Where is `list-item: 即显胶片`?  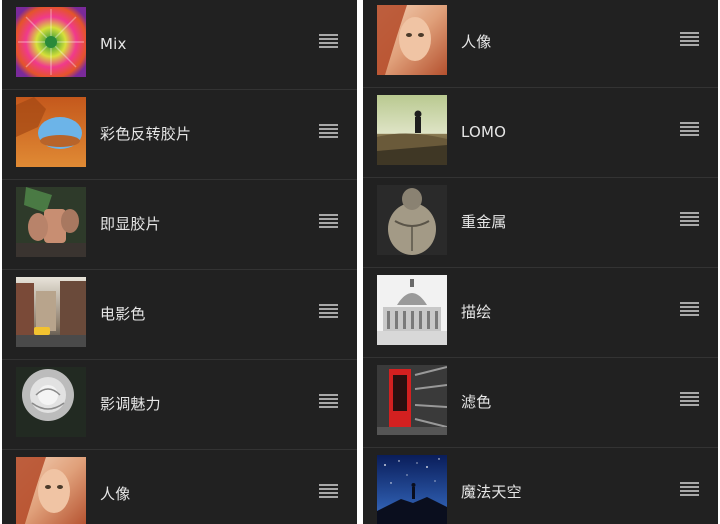 list-item: 即显胶片 is located at coordinates (179, 225).